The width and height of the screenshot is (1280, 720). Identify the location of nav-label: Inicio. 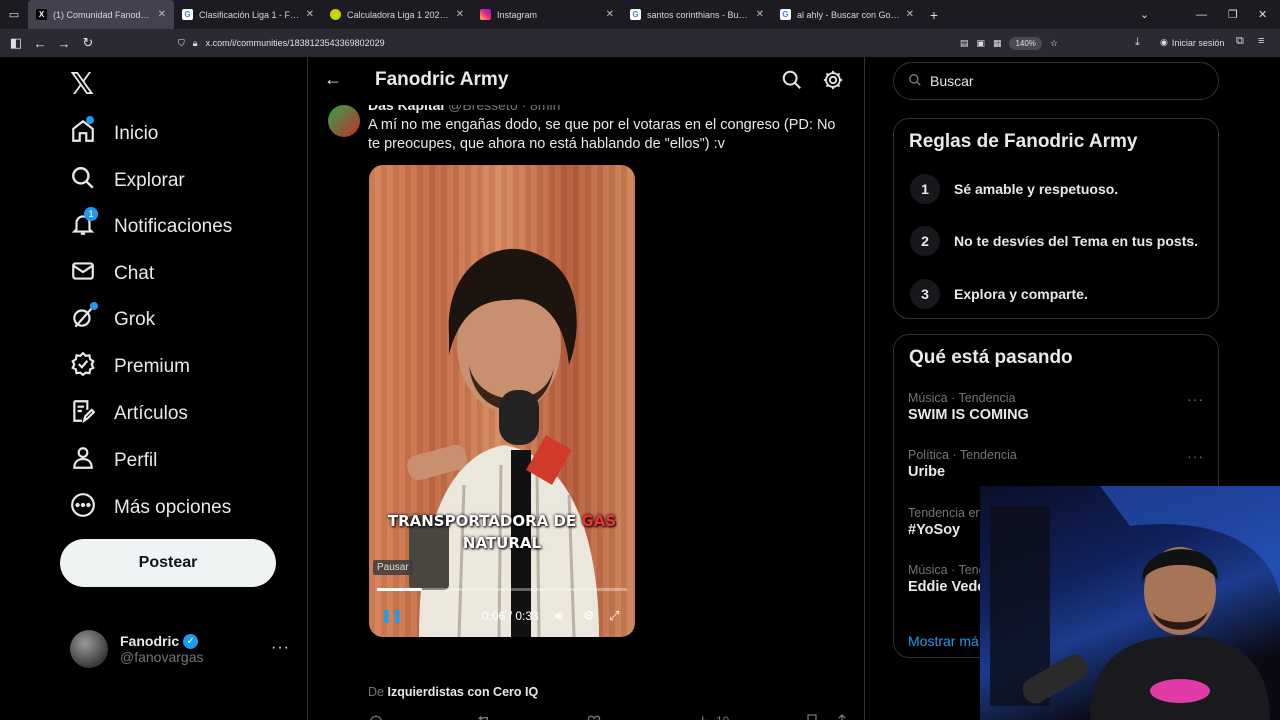
(136, 133).